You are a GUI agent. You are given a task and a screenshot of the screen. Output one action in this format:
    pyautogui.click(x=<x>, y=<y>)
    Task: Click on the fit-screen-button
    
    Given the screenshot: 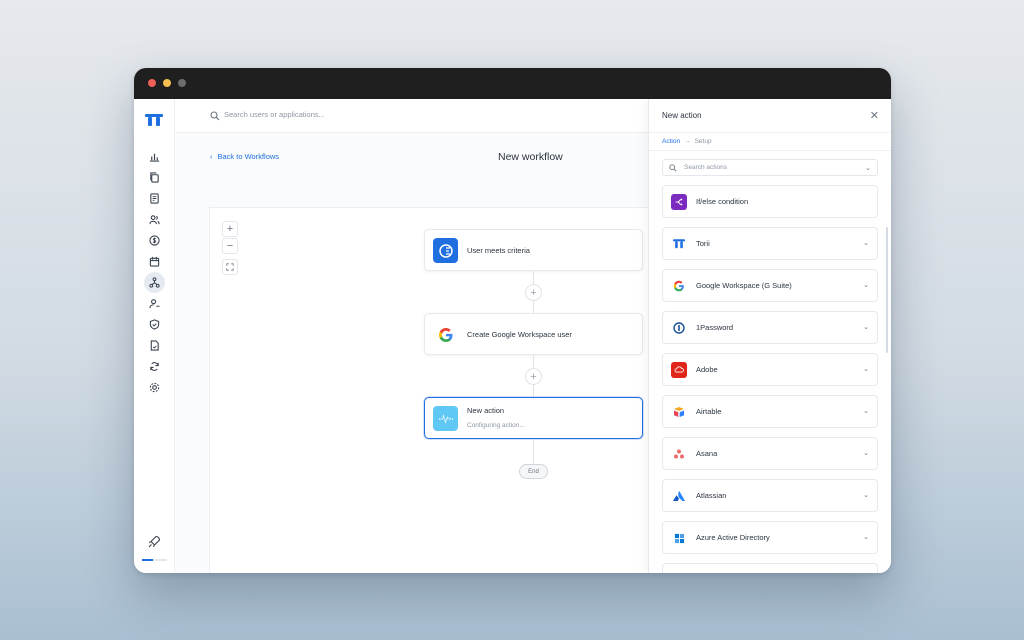 What is the action you would take?
    pyautogui.click(x=230, y=267)
    